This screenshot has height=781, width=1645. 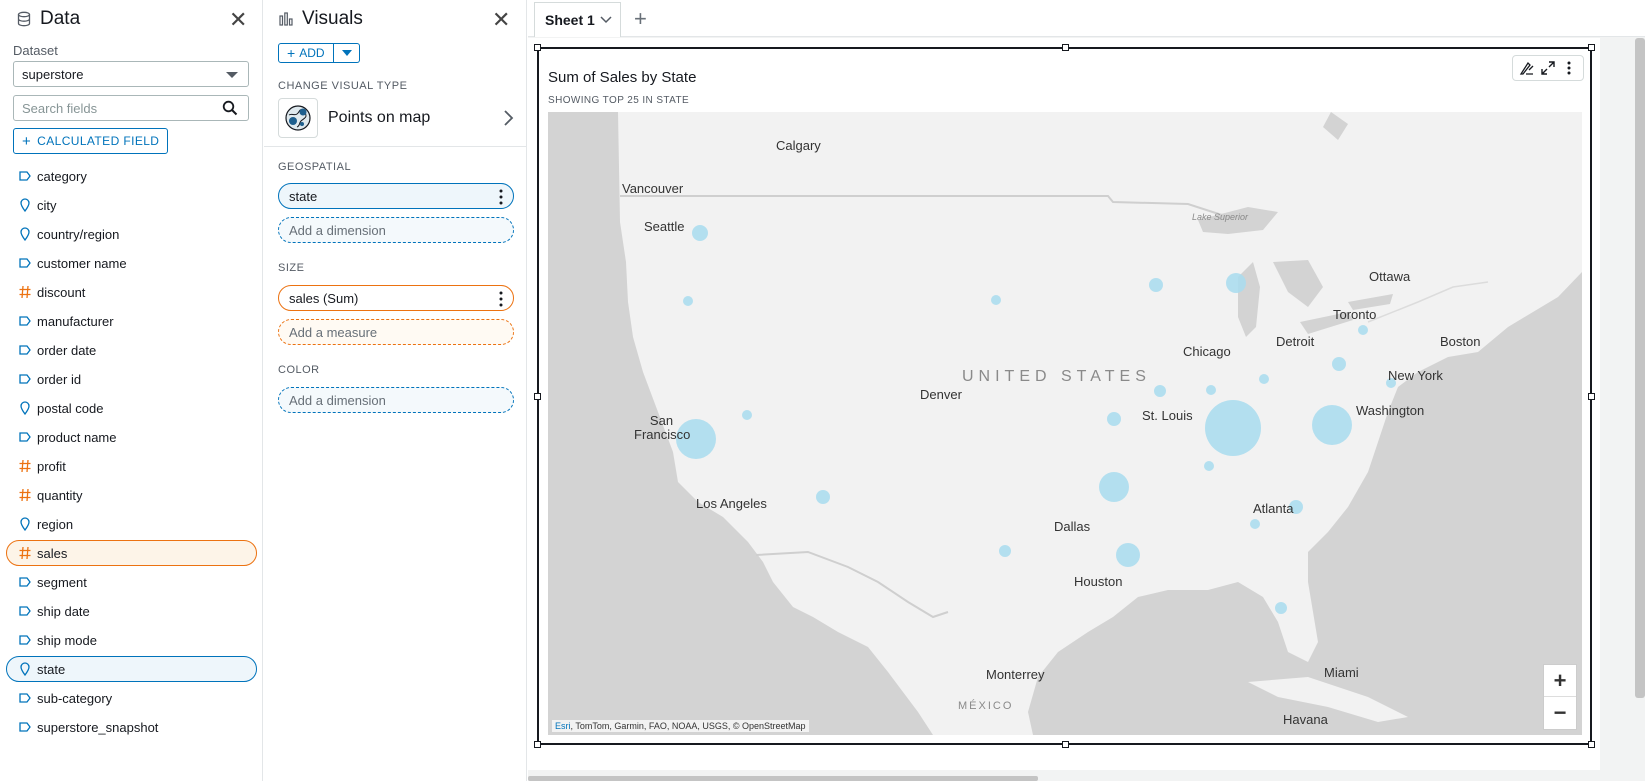 I want to click on vertical-scrollbar, so click(x=1640, y=368).